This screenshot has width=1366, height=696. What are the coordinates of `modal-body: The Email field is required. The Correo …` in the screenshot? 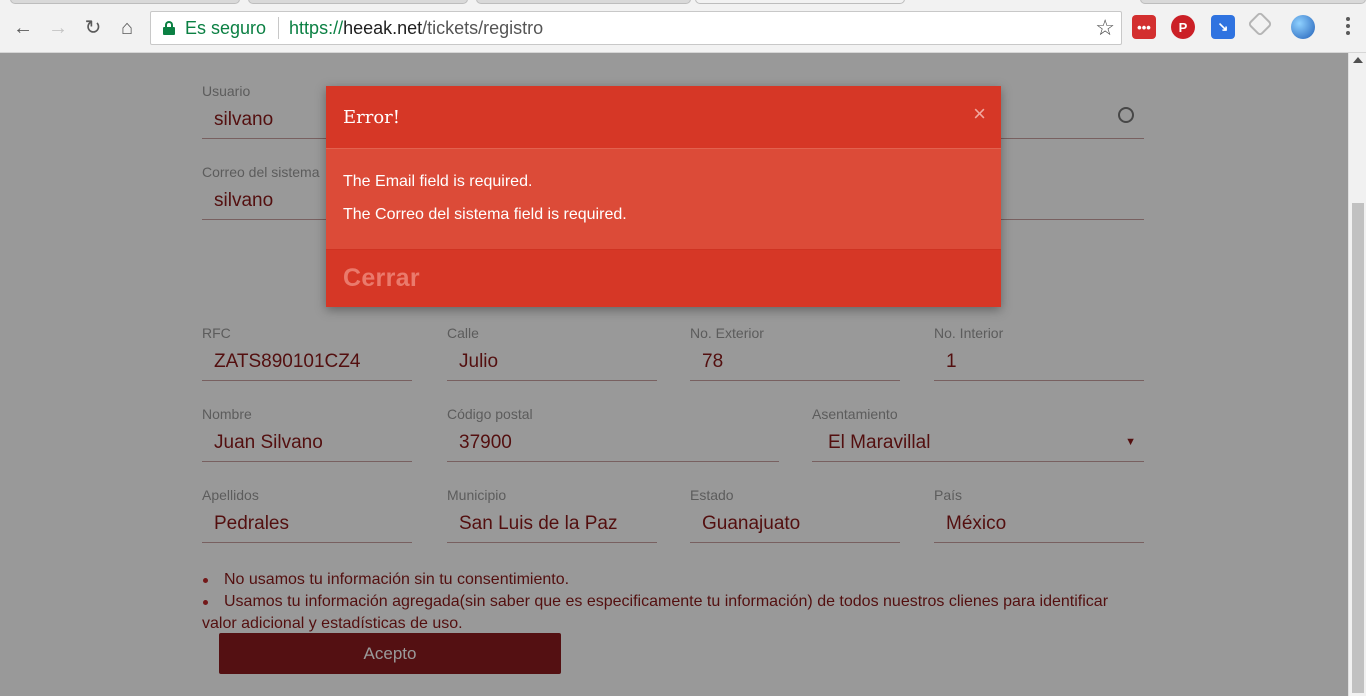 It's located at (663, 198).